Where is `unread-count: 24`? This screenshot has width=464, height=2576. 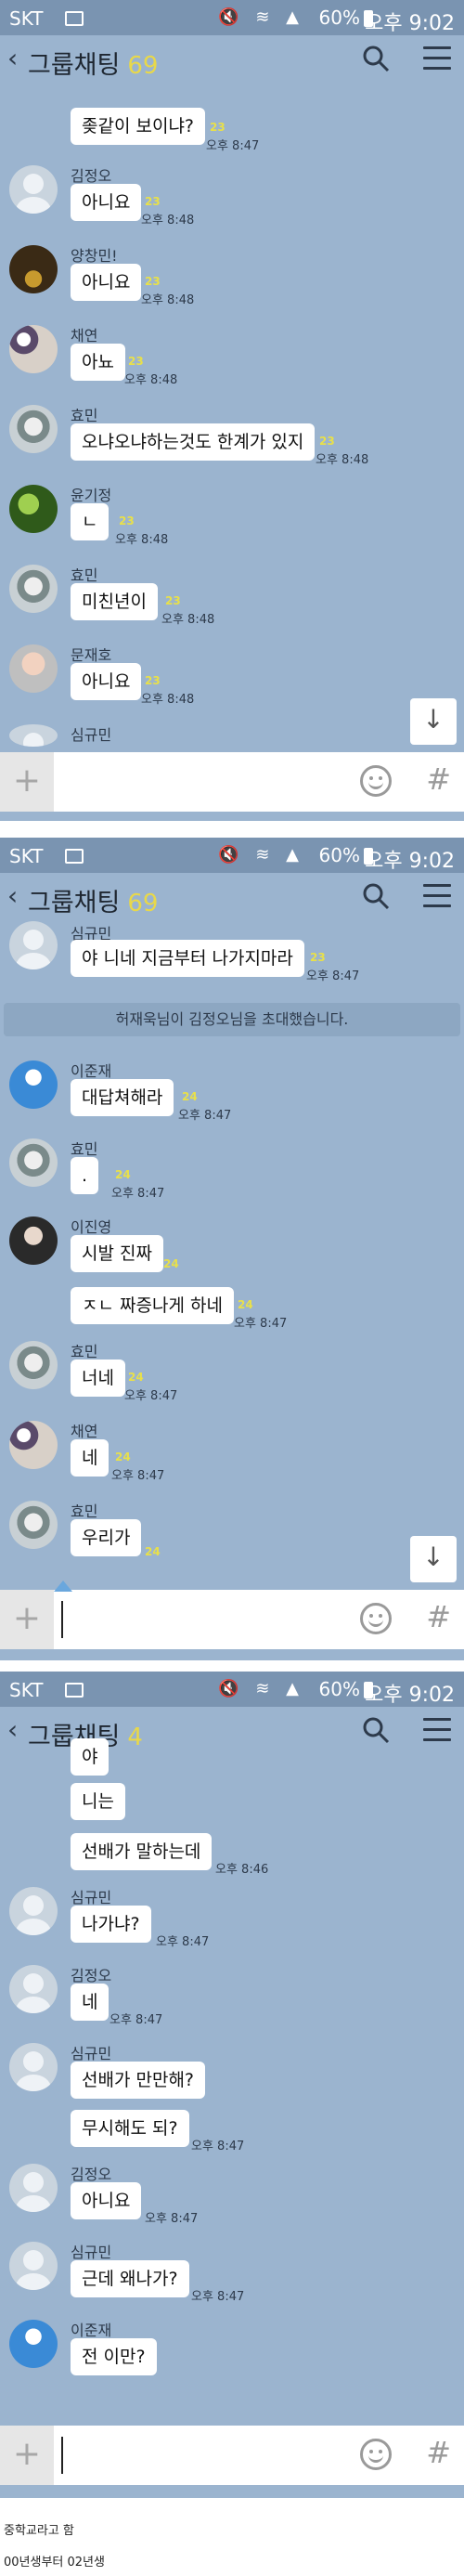
unread-count: 24 is located at coordinates (153, 1551).